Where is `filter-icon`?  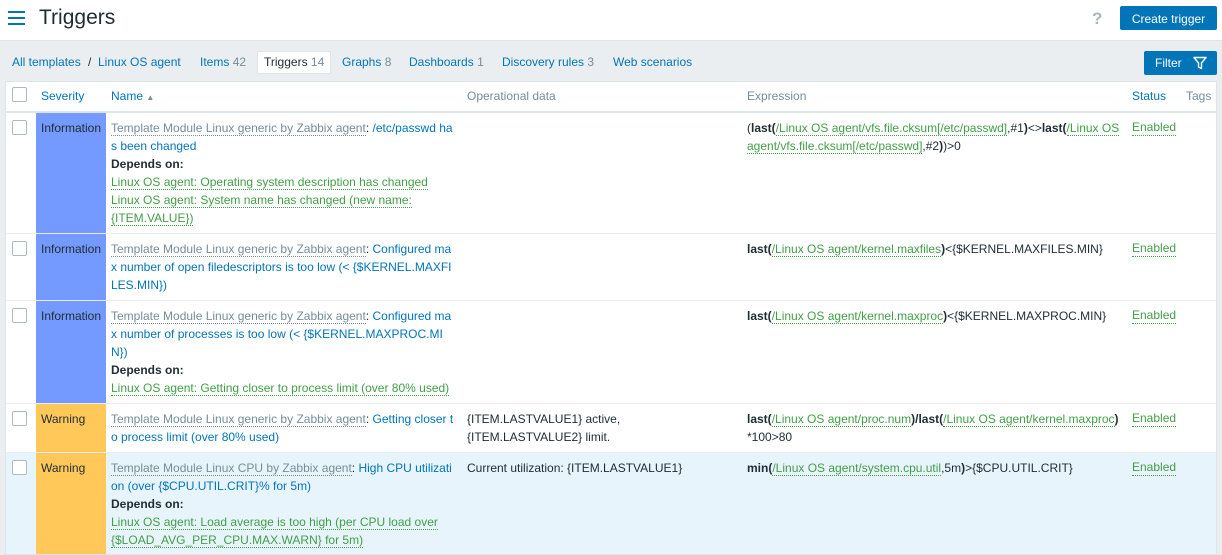 filter-icon is located at coordinates (1200, 63).